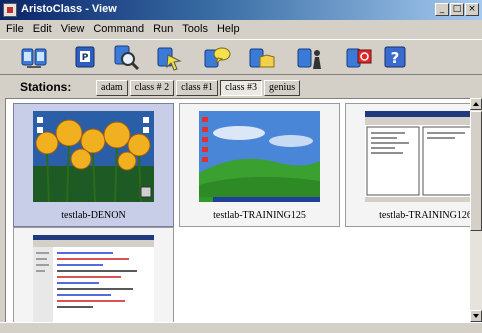 The width and height of the screenshot is (482, 333). Describe the element at coordinates (46, 87) in the screenshot. I see `stations-label: Stations:` at that location.